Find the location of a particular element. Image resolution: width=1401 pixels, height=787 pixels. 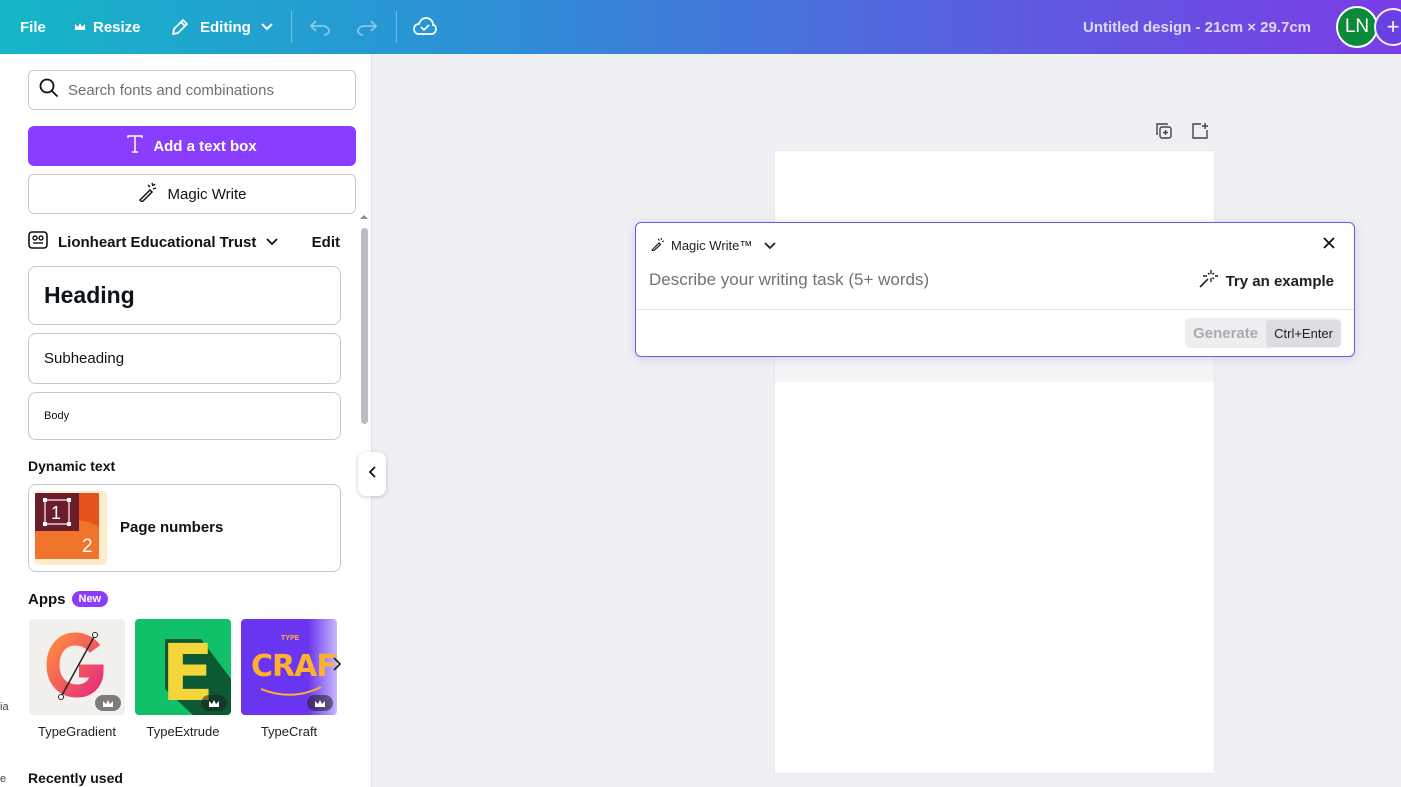

redo-icon is located at coordinates (367, 27).